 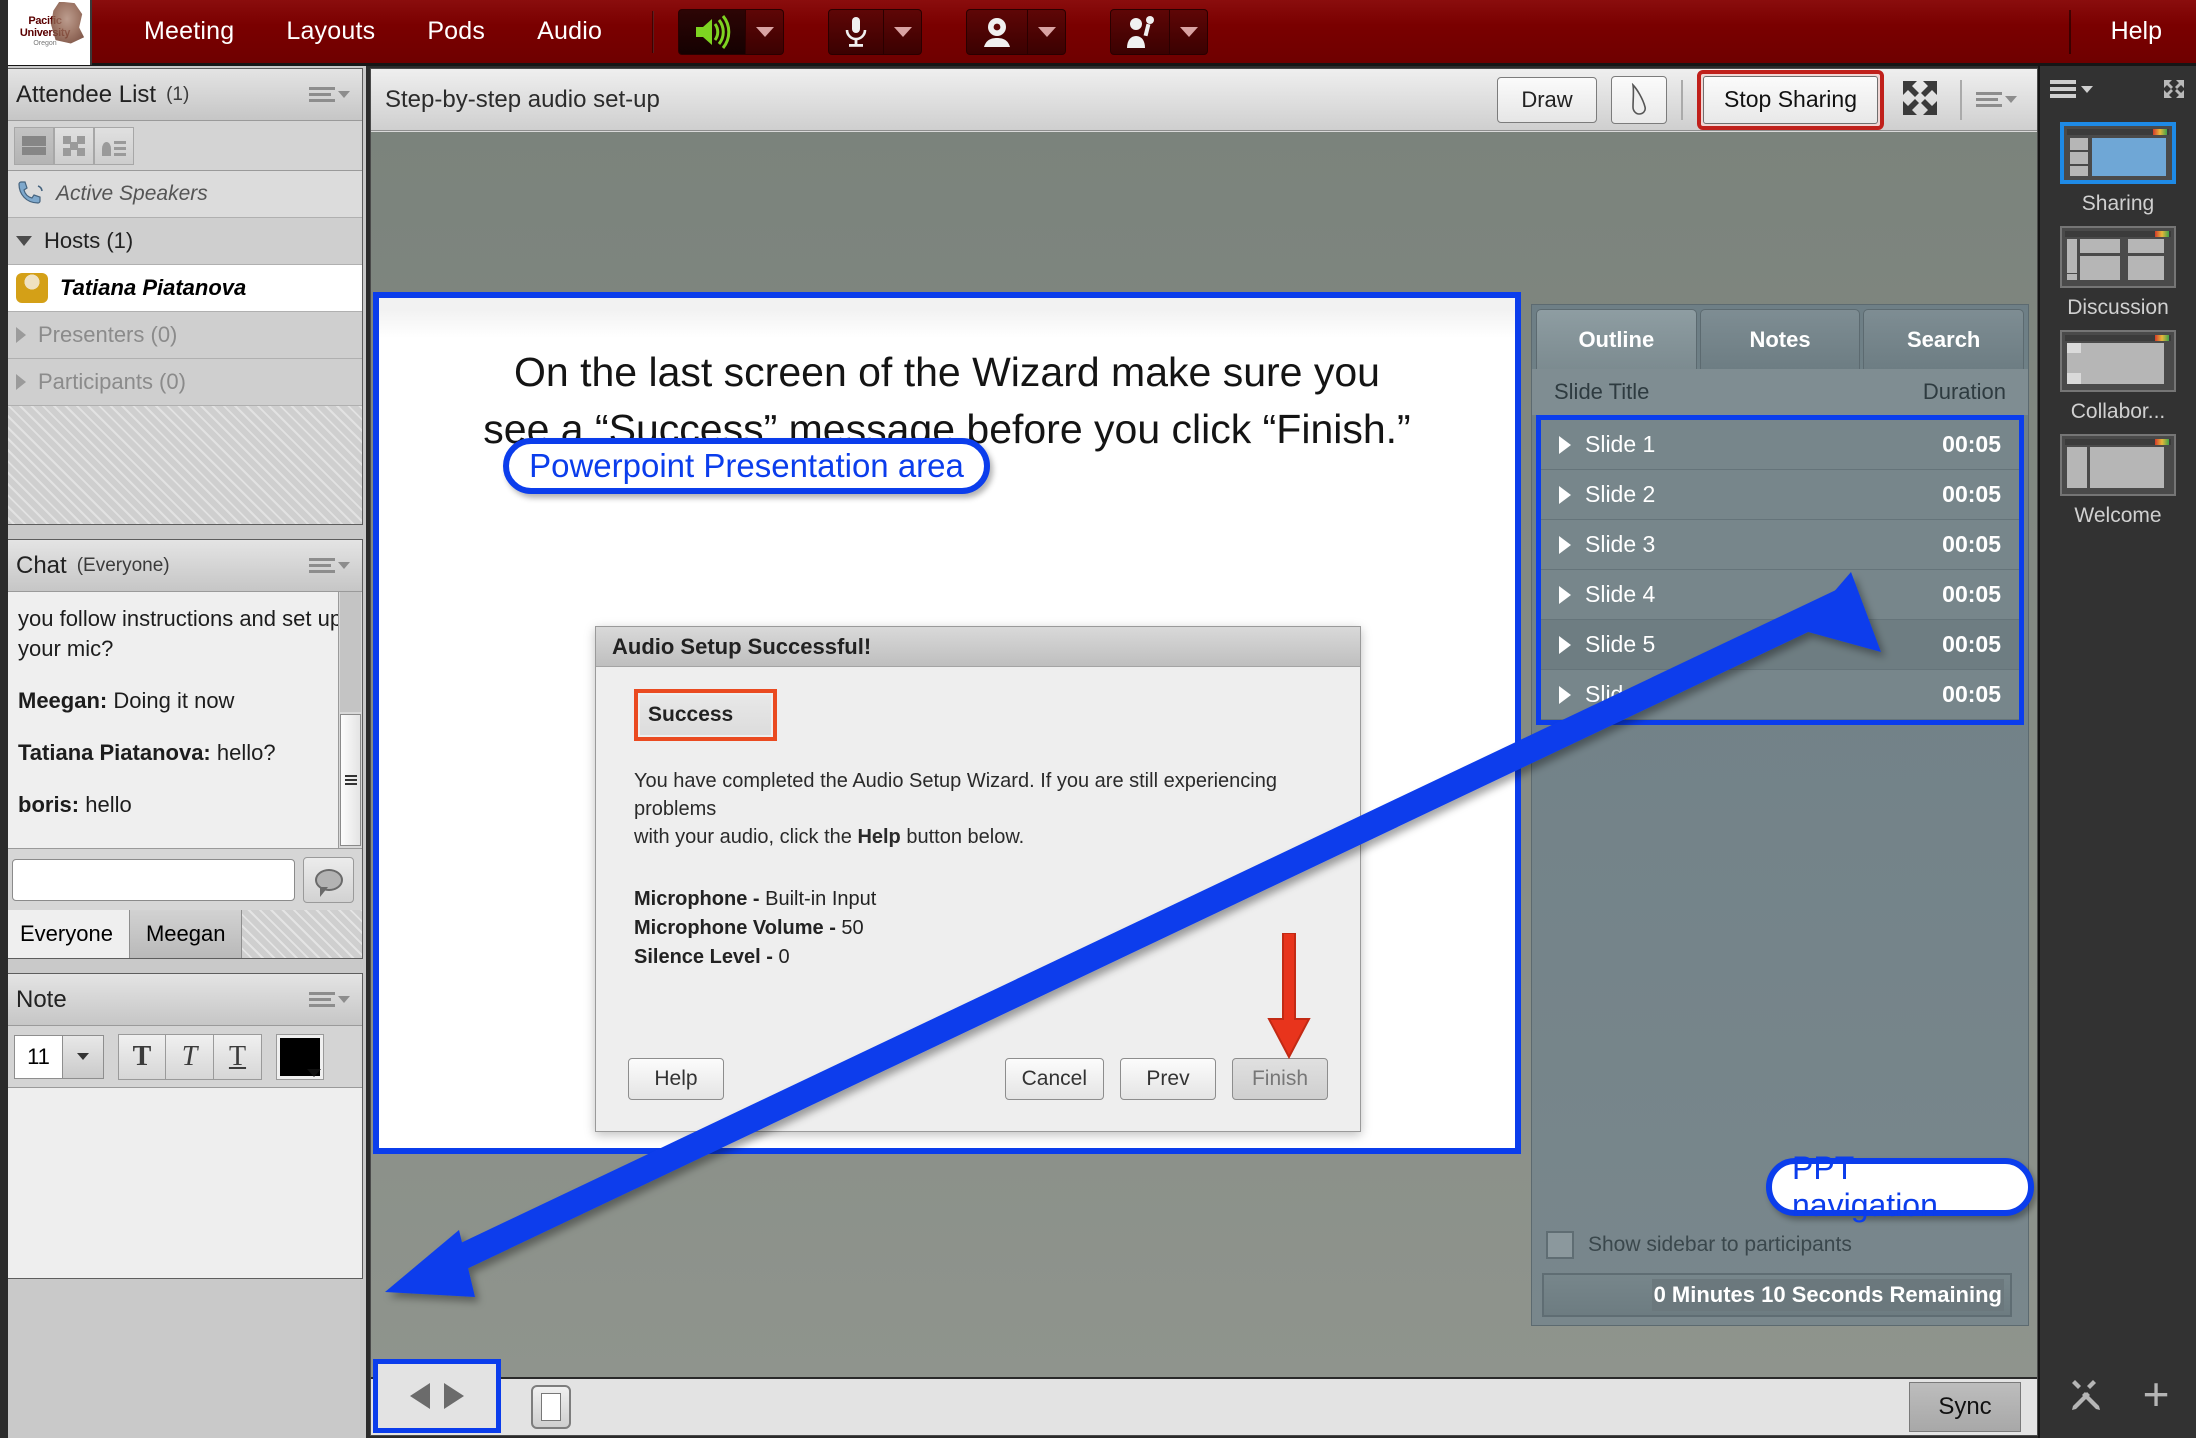 I want to click on pointer-icon, so click(x=1639, y=98).